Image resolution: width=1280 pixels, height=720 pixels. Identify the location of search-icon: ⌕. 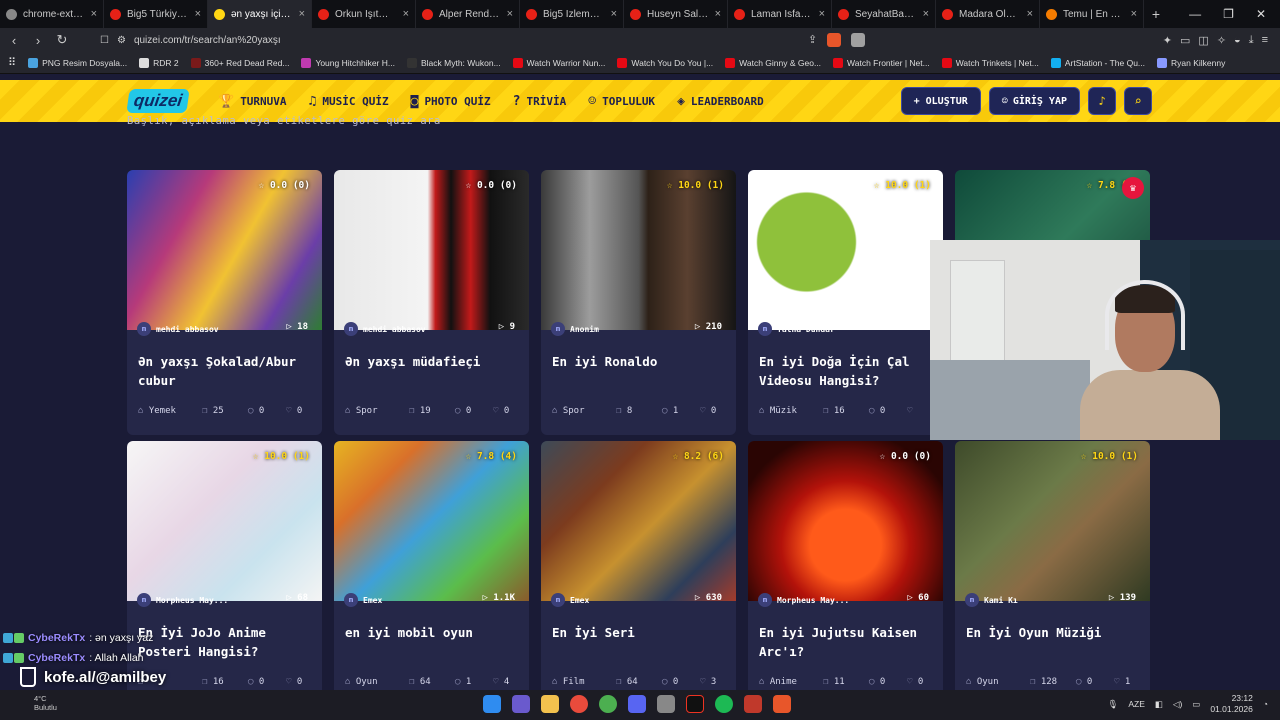
(1138, 101).